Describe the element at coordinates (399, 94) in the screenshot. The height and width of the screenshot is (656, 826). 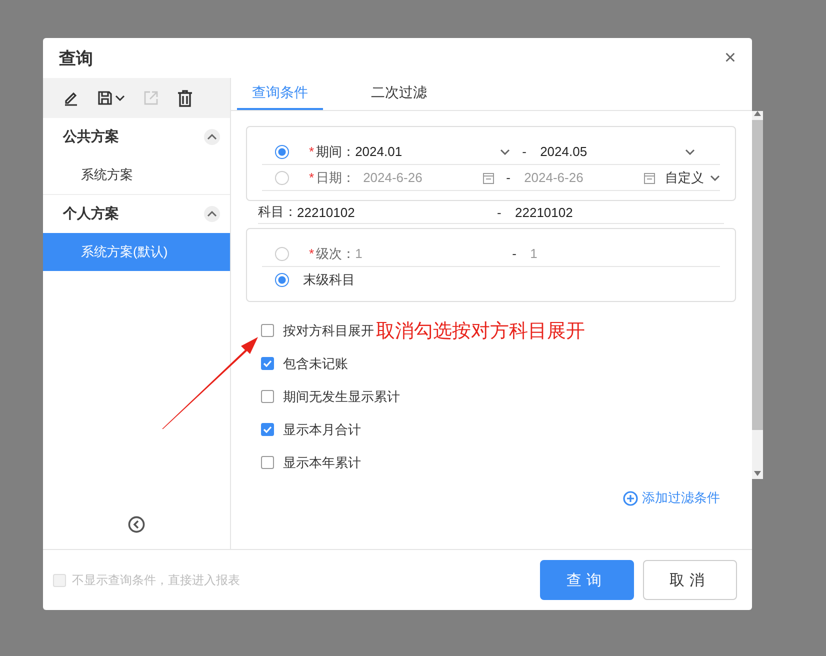
I see `tab: 二次过滤` at that location.